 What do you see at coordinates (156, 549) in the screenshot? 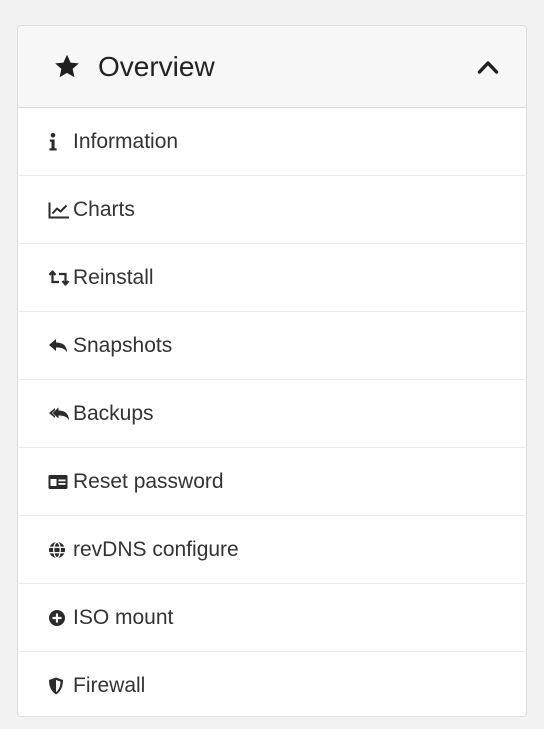
I see `menu-item-label: revDNS configure` at bounding box center [156, 549].